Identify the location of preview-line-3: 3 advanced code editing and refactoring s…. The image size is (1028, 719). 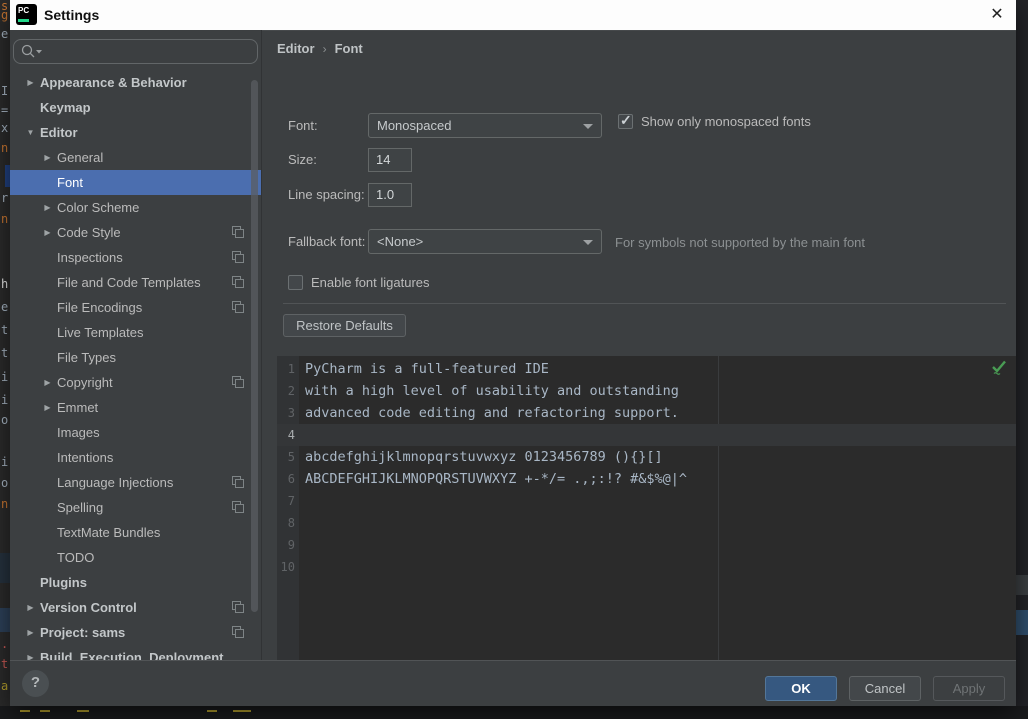
(646, 413).